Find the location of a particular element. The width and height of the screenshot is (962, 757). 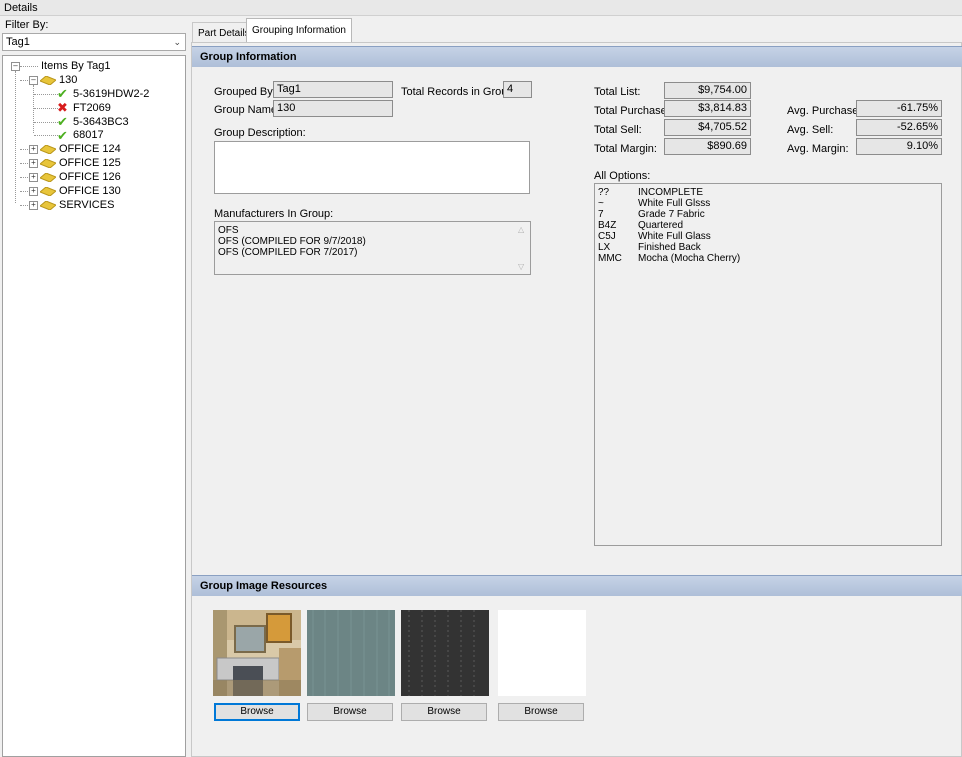

list-item: ?? INCOMPLETE is located at coordinates (650, 192).